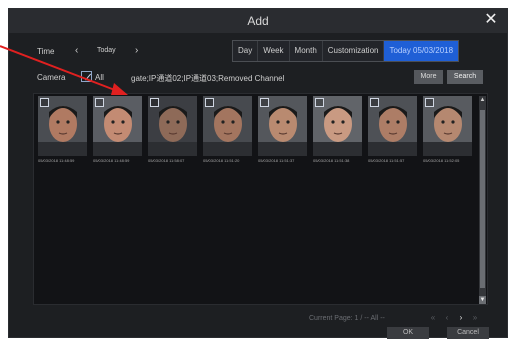 This screenshot has height=340, width=512. What do you see at coordinates (331, 160) in the screenshot?
I see `thumbnail-timestamp: 05/03/2018 11:51:38` at bounding box center [331, 160].